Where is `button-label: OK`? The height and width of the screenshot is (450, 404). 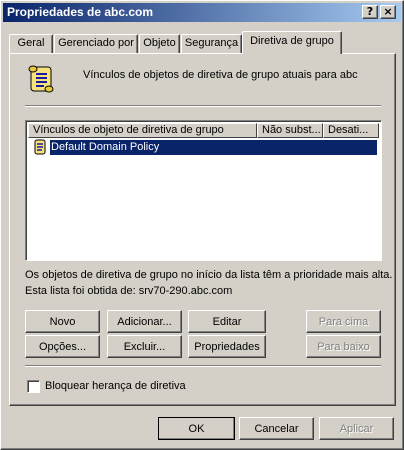
button-label: OK is located at coordinates (196, 428).